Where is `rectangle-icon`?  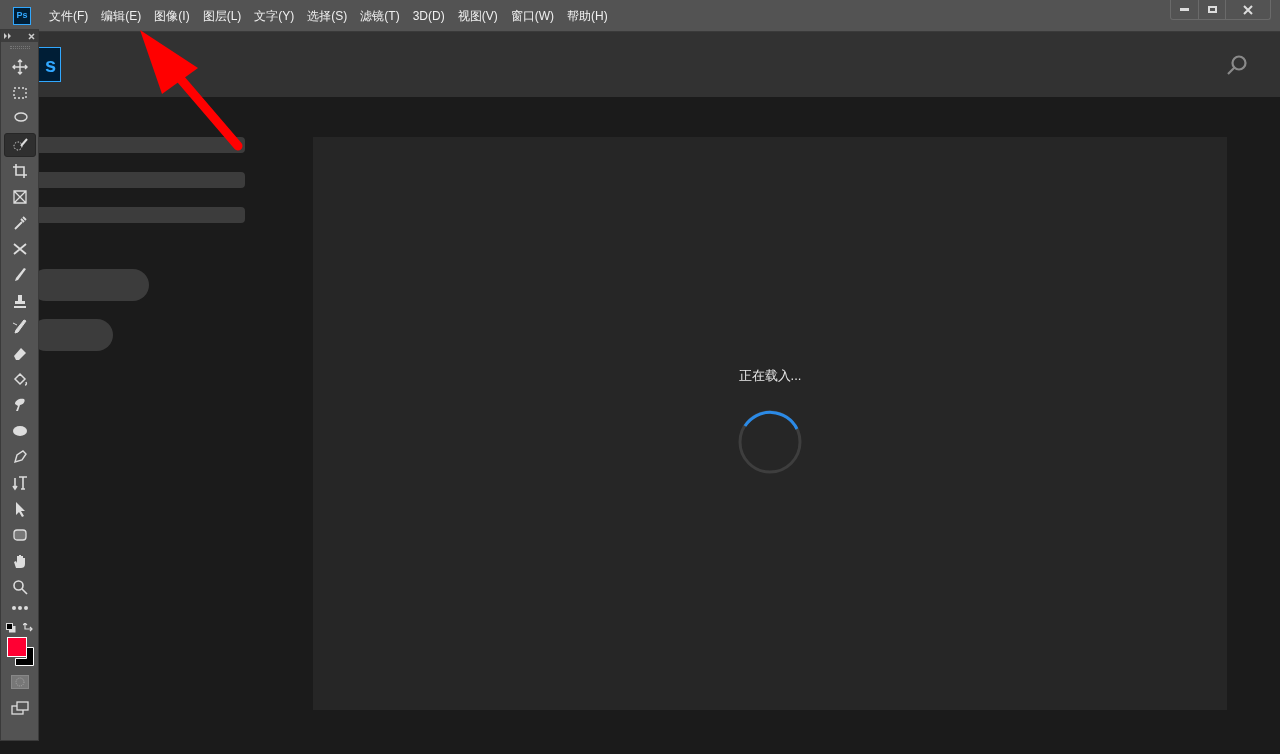
rectangle-icon is located at coordinates (19, 535).